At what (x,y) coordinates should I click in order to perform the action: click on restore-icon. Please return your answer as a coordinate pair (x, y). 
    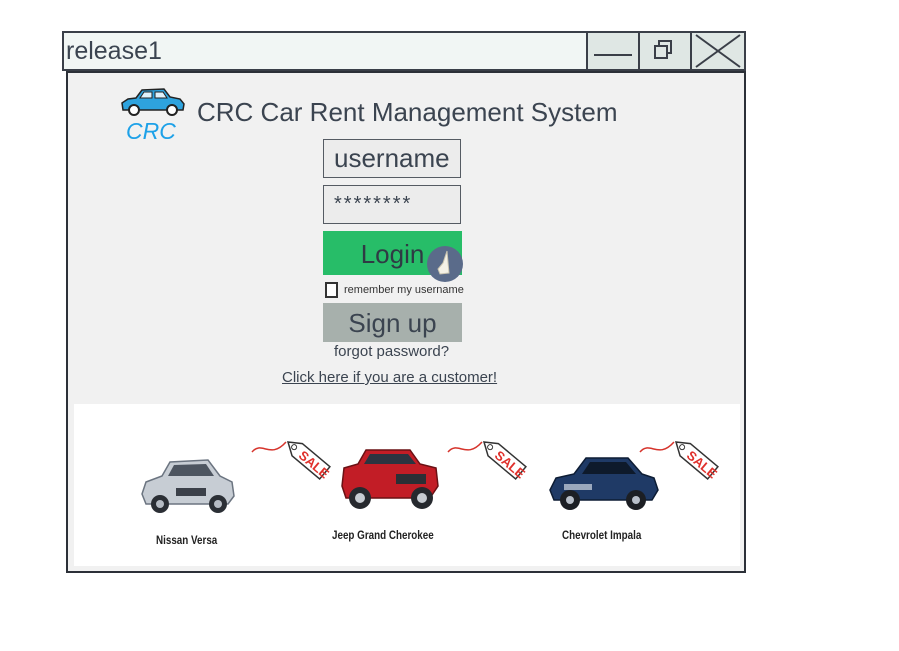
    Looking at the image, I should click on (663, 49).